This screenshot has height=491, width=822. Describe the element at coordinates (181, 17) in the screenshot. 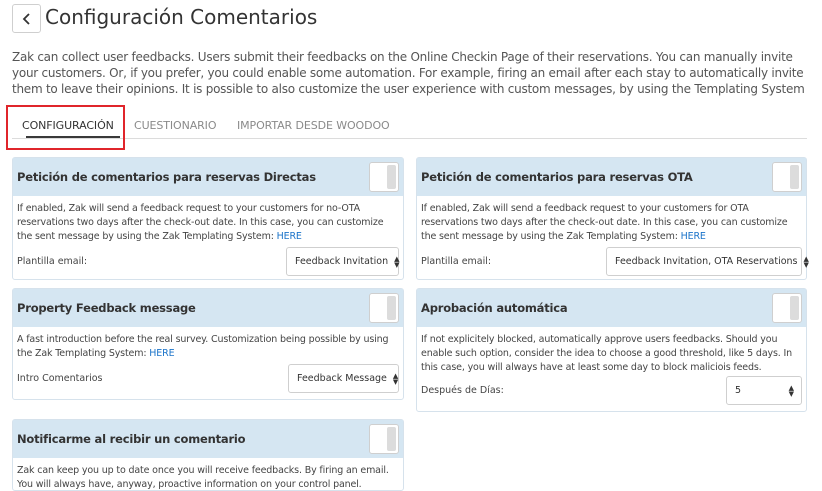

I see `page-title: Configuración Comentarios` at that location.